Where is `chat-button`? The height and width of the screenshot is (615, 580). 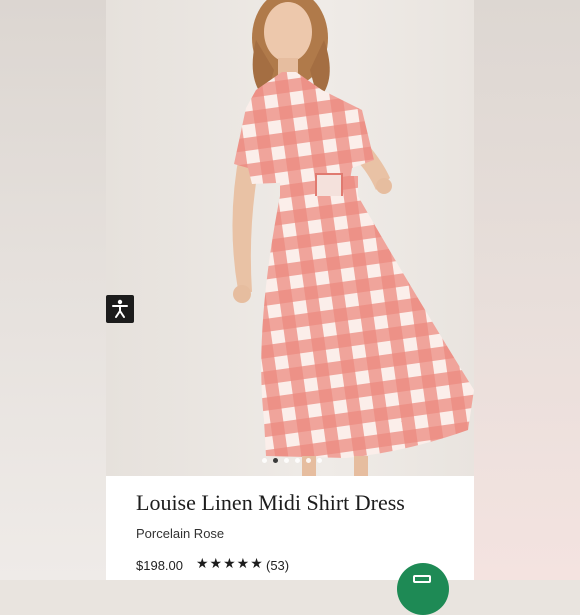 chat-button is located at coordinates (423, 589).